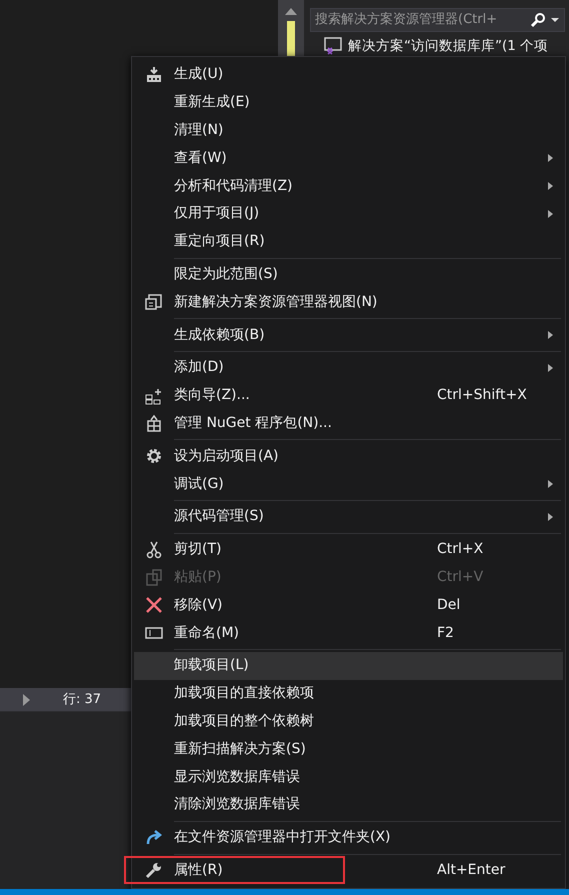 Image resolution: width=569 pixels, height=895 pixels. I want to click on scroll-right-icon, so click(26, 700).